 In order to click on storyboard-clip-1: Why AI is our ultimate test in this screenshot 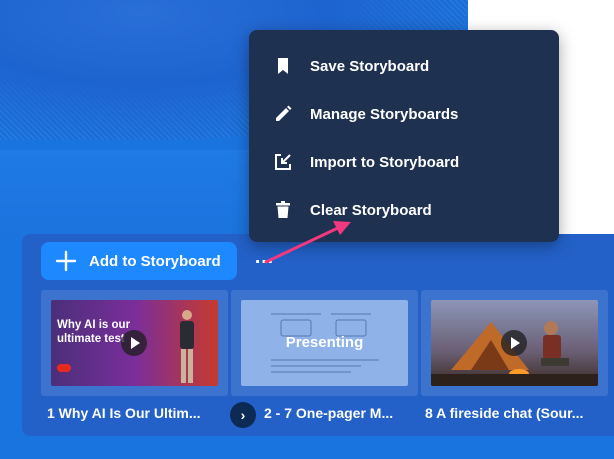, I will do `click(134, 343)`.